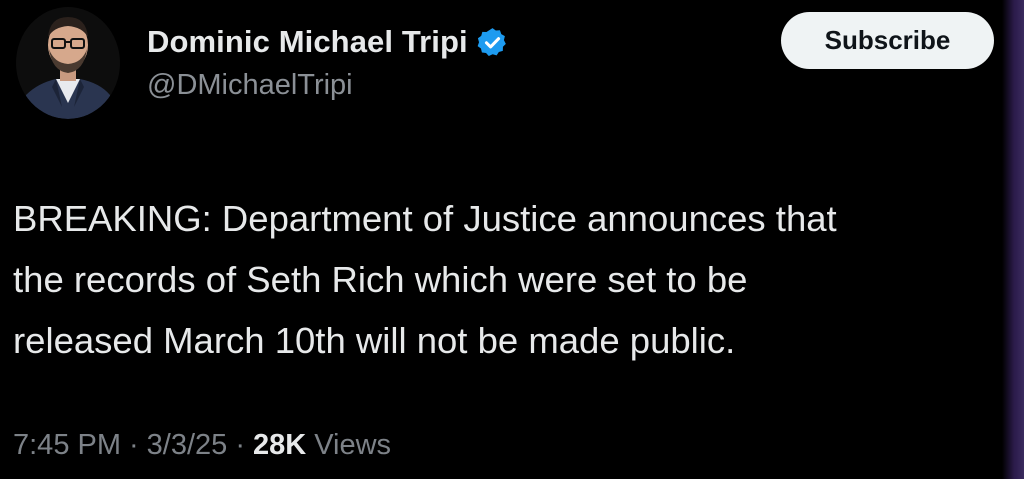 The height and width of the screenshot is (479, 1024). I want to click on avatar-image, so click(68, 63).